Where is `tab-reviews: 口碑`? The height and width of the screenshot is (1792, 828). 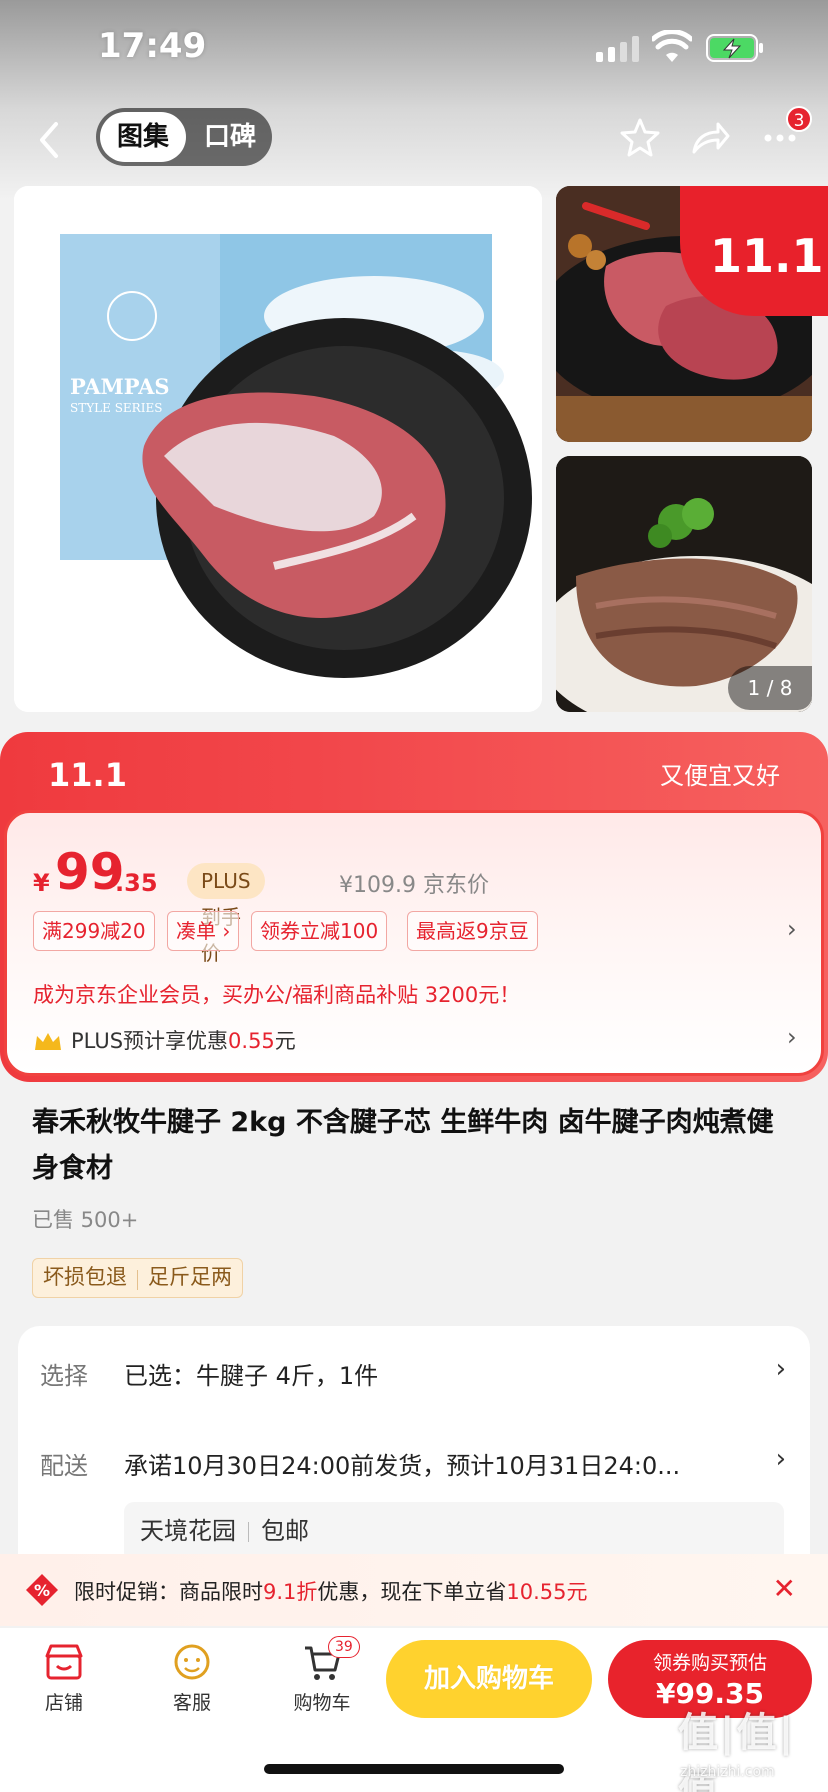
tab-reviews: 口碑 is located at coordinates (230, 137).